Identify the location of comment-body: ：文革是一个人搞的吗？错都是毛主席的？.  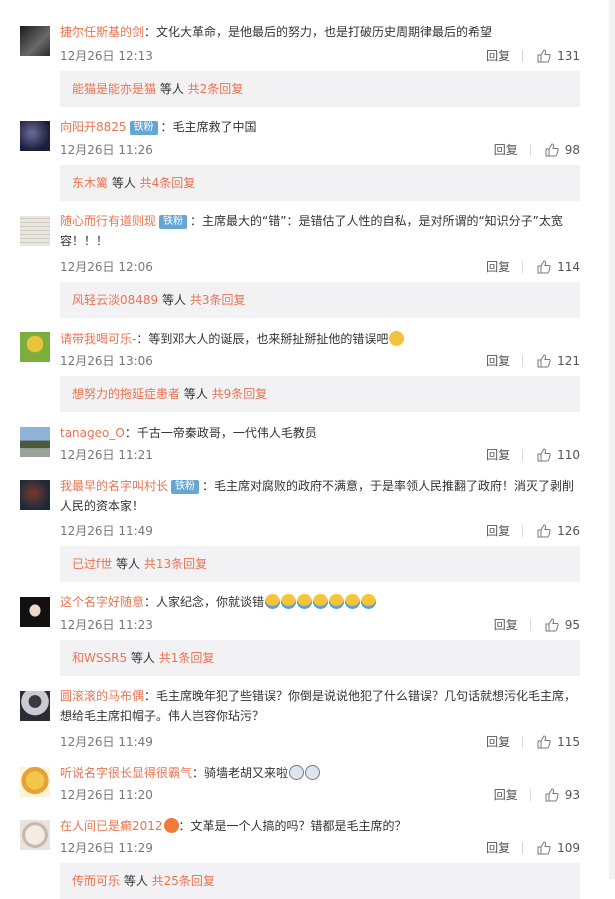
(292, 826).